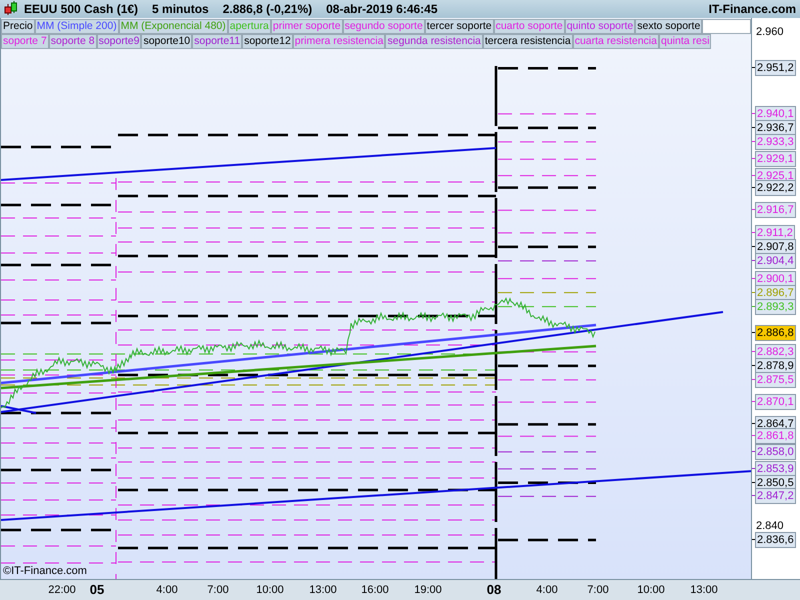 The height and width of the screenshot is (600, 800). What do you see at coordinates (775, 306) in the screenshot?
I see `price-level-label: 2.893,3` at bounding box center [775, 306].